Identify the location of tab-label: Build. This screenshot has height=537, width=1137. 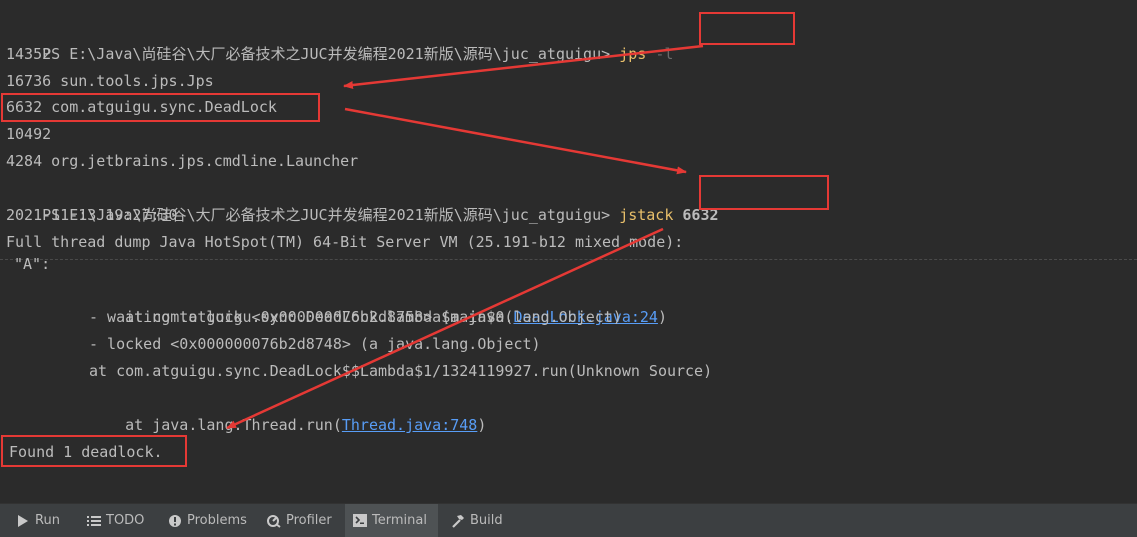
(486, 520).